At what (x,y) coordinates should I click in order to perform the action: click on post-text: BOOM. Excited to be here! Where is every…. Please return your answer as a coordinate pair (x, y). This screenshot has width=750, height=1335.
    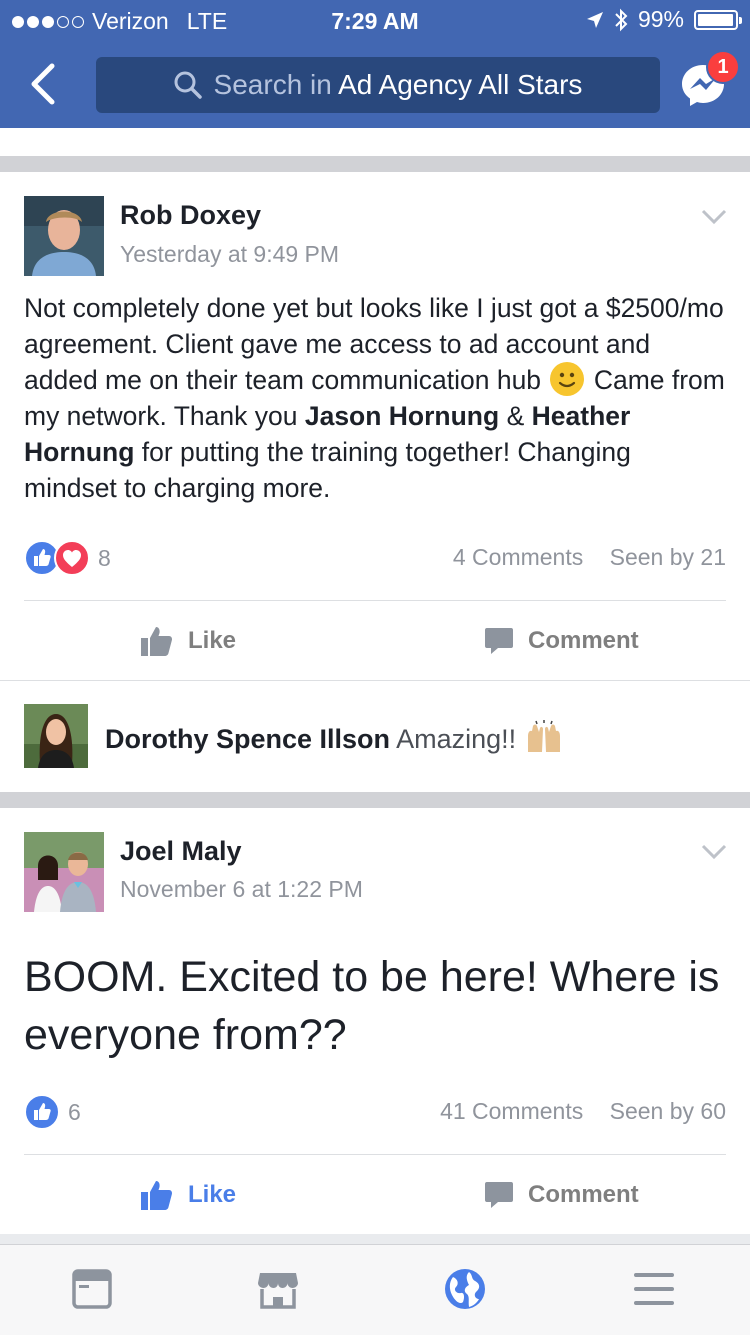
    Looking at the image, I should click on (372, 1006).